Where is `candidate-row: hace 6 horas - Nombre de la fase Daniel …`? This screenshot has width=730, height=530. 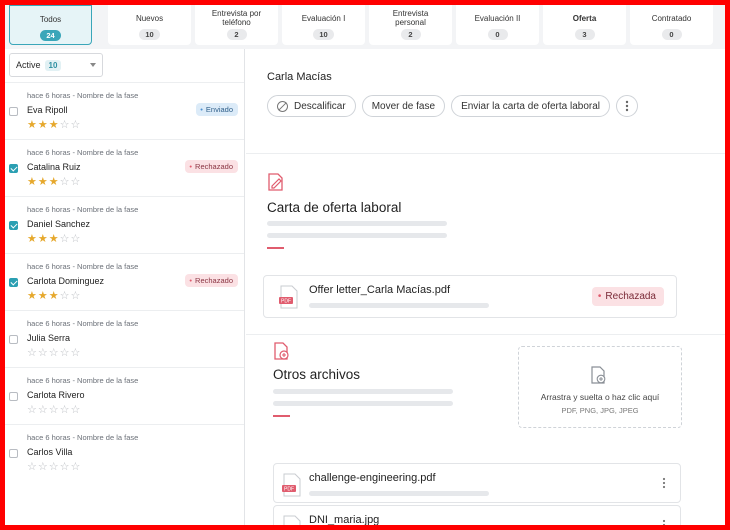
candidate-row: hace 6 horas - Nombre de la fase Daniel … is located at coordinates (124, 224).